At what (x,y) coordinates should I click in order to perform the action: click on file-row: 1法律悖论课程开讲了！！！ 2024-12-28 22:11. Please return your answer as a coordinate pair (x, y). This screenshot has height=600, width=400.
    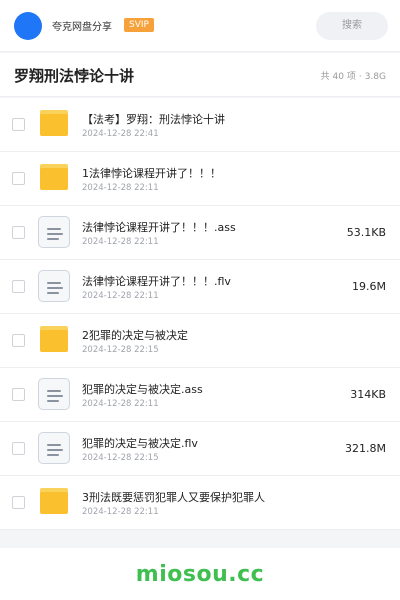
    Looking at the image, I should click on (200, 179).